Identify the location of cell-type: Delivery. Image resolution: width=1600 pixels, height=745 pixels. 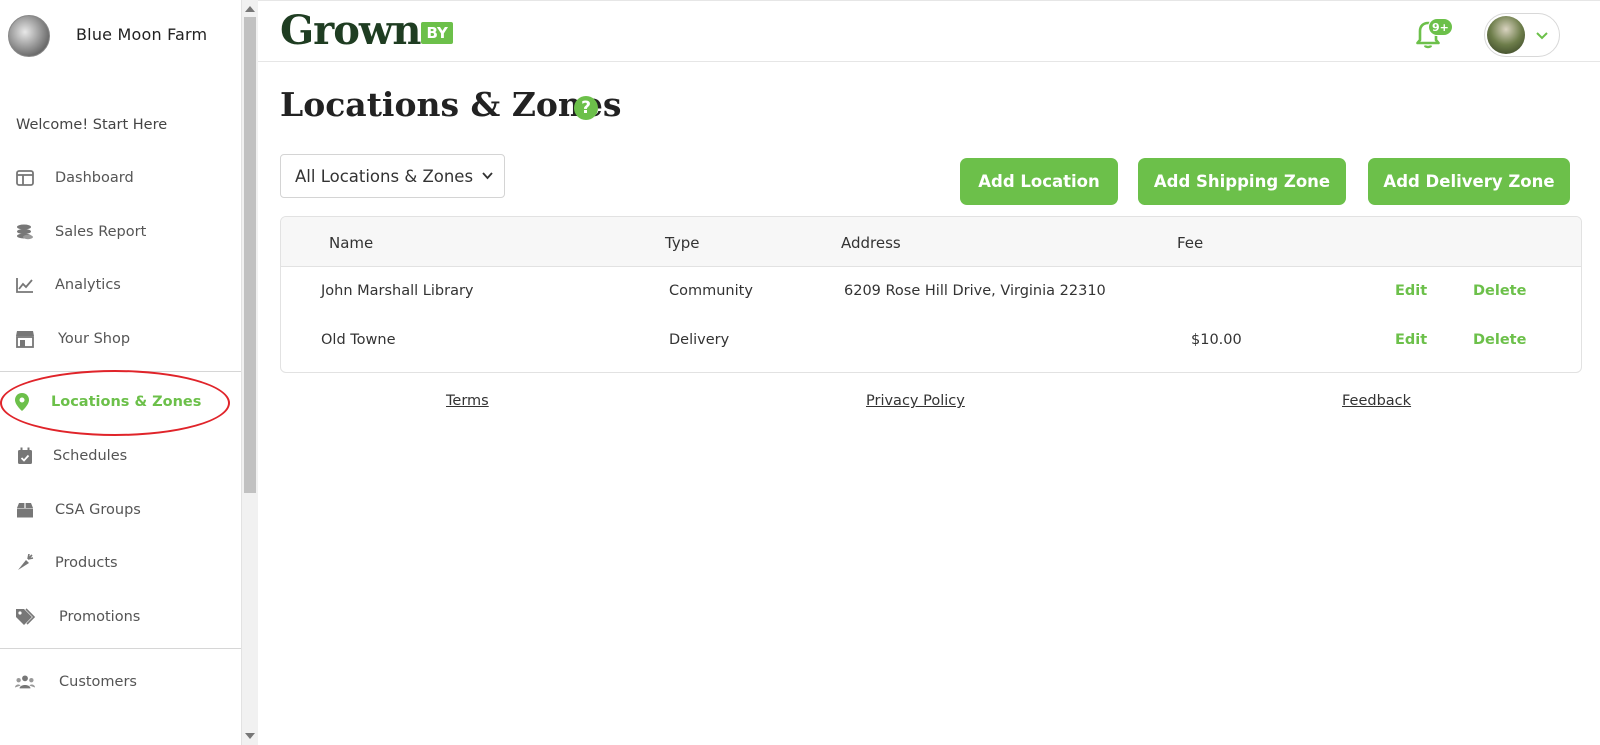
(699, 340).